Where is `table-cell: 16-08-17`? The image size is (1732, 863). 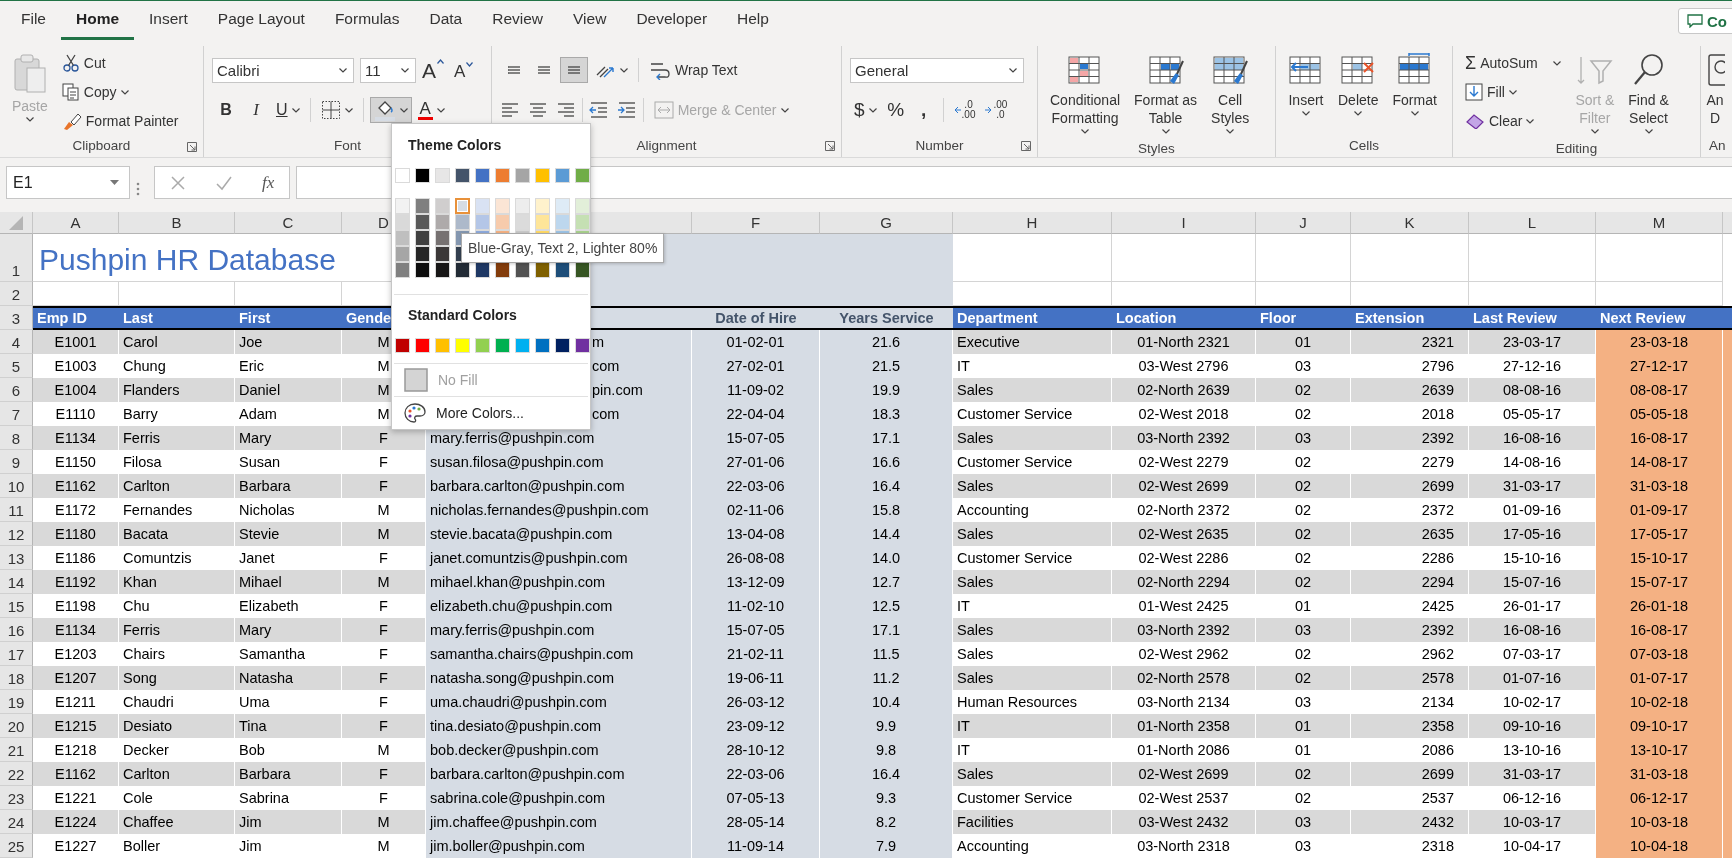 table-cell: 16-08-17 is located at coordinates (1659, 438).